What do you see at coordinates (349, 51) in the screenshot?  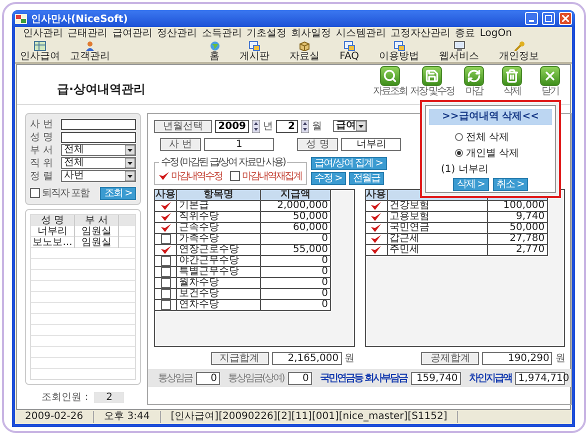 I see `toolbar-button: FAQ` at bounding box center [349, 51].